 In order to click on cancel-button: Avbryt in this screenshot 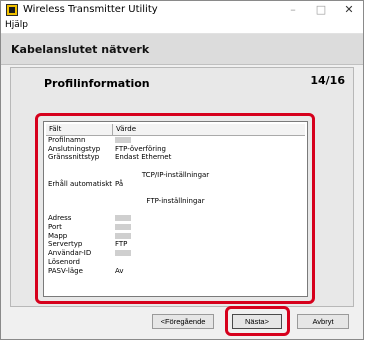, I will do `click(323, 321)`.